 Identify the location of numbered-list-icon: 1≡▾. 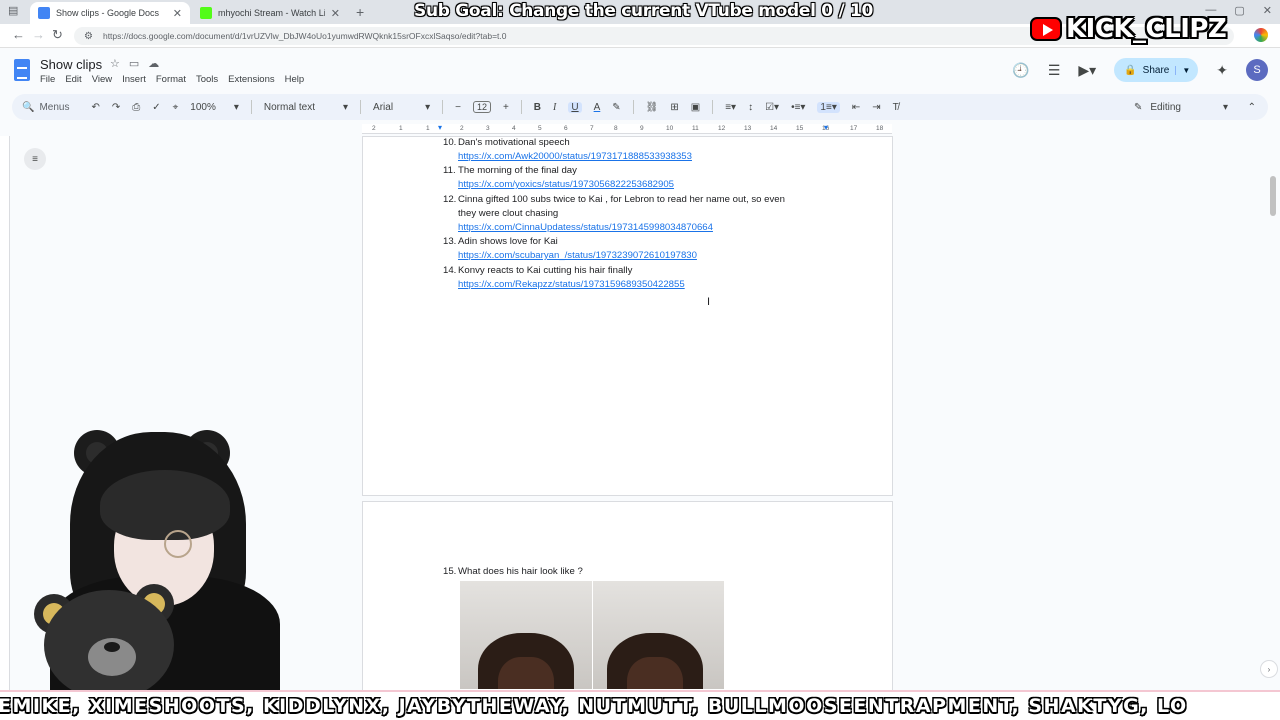
(828, 107).